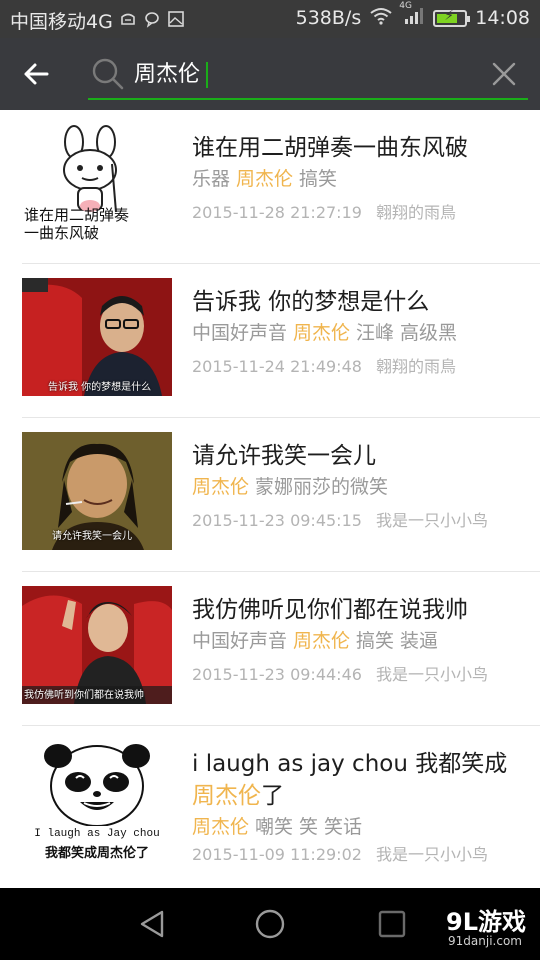  Describe the element at coordinates (77, 224) in the screenshot. I see `thumbnail-caption: 谁在用二胡弹奏一曲东风破` at that location.